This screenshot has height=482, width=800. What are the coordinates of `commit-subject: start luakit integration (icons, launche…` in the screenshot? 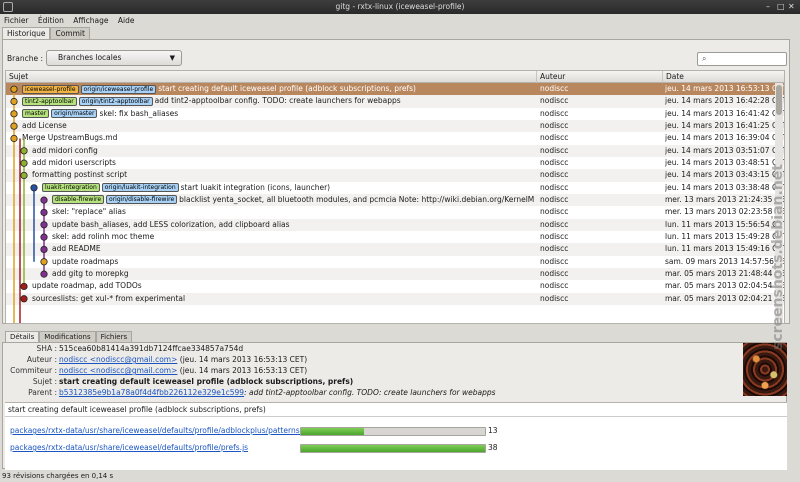 It's located at (255, 187).